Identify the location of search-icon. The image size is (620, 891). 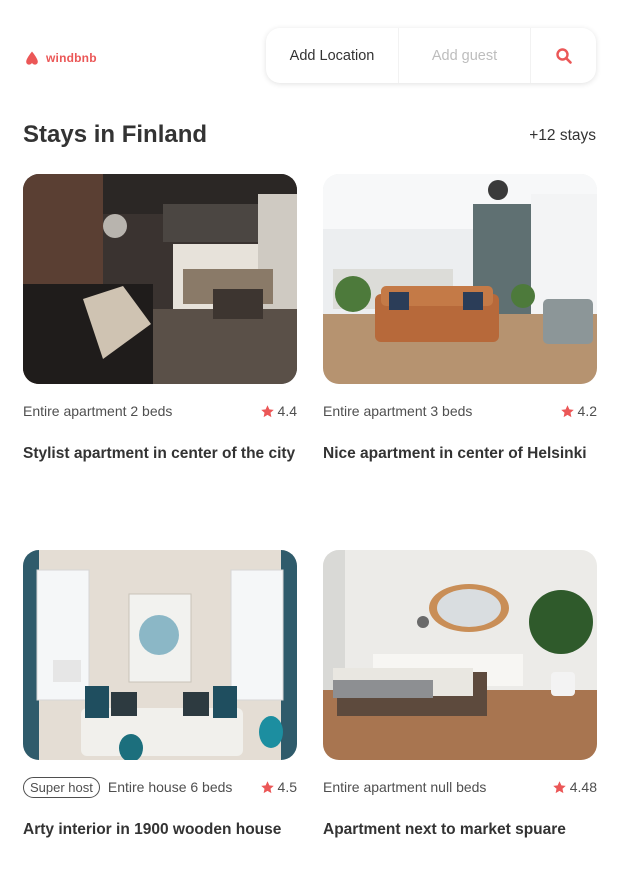
(563, 55).